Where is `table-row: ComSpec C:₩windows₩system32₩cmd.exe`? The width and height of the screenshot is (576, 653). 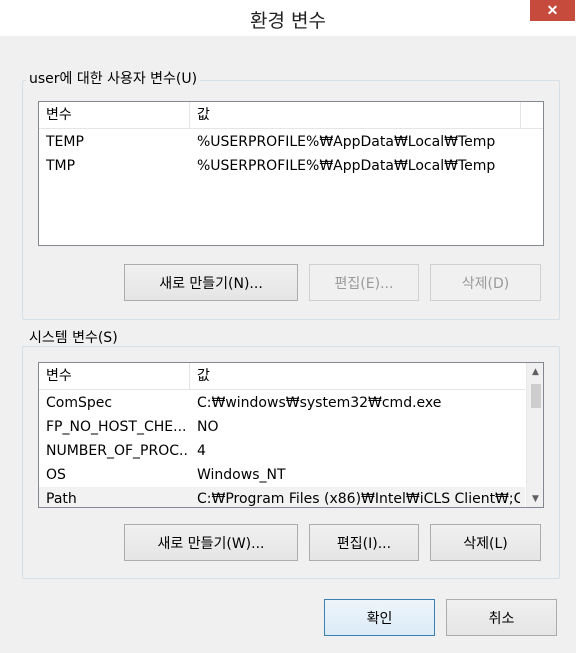
table-row: ComSpec C:₩windows₩system32₩cmd.exe is located at coordinates (282, 403).